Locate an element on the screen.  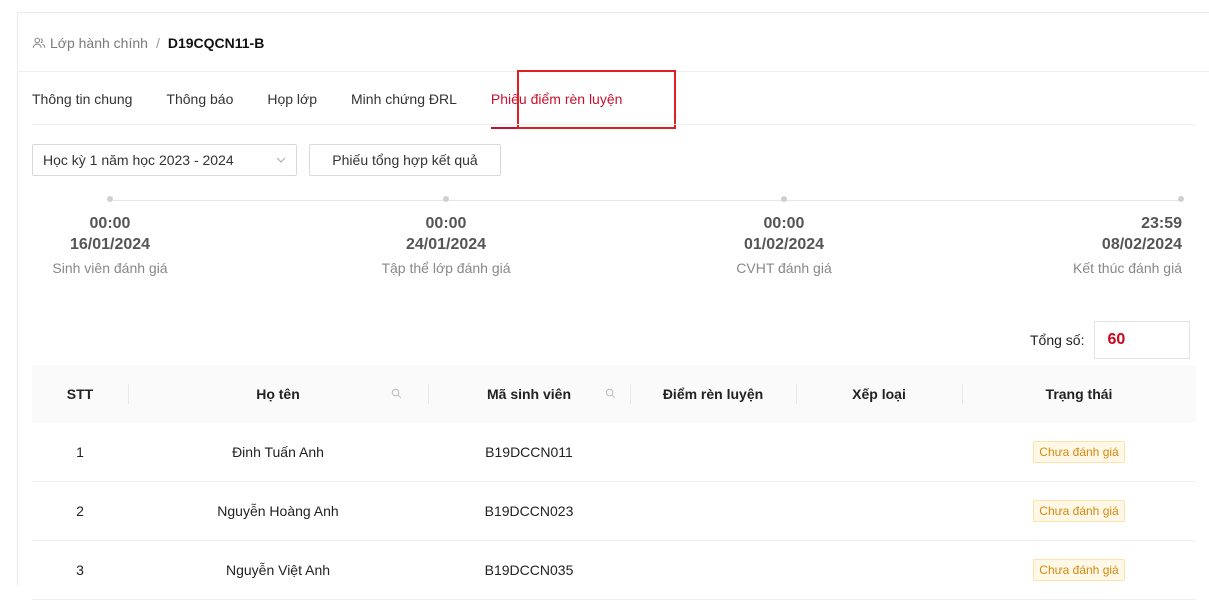
timeline-step-student: 00:00 16/01/2024 Sinh viên đánh giá is located at coordinates (110, 245).